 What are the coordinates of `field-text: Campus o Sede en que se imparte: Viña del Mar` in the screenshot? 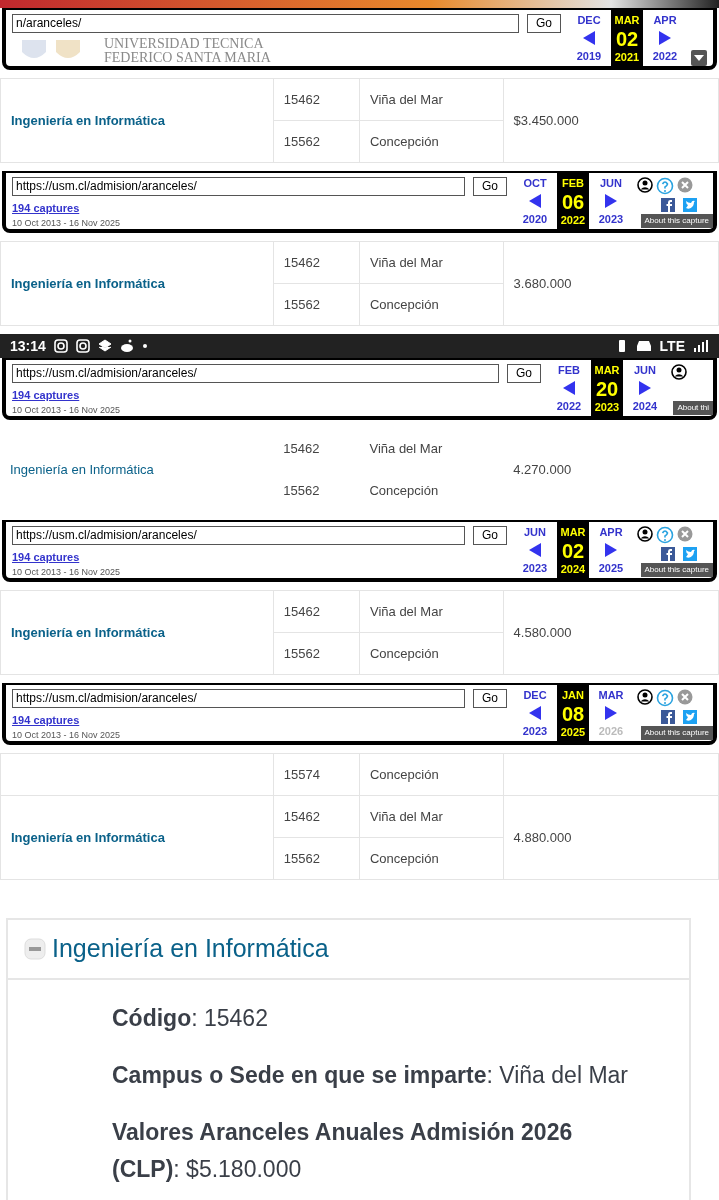 It's located at (370, 1075).